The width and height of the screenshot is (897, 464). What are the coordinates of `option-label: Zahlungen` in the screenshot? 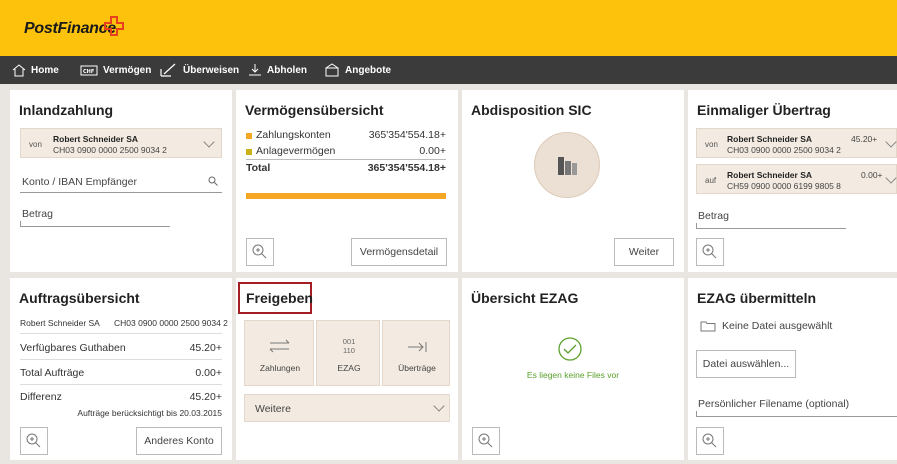 It's located at (280, 368).